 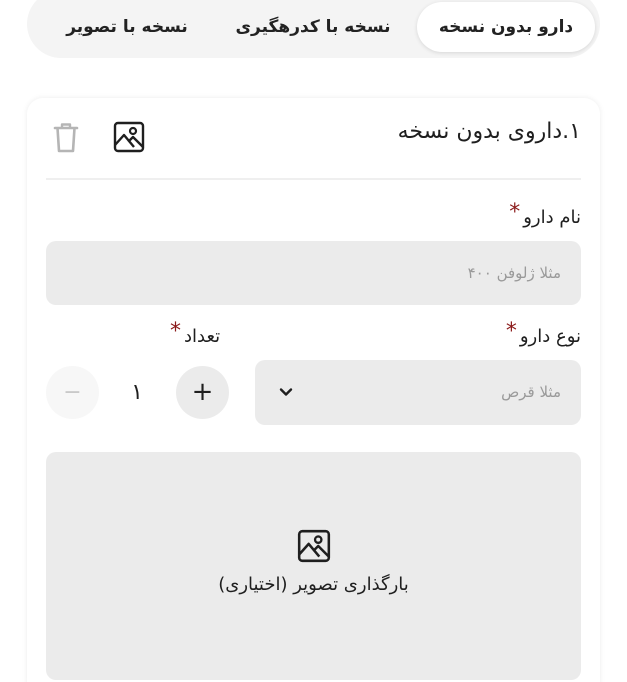 I want to click on tab-otc-drug: دارو بدون نسخه, so click(x=506, y=27).